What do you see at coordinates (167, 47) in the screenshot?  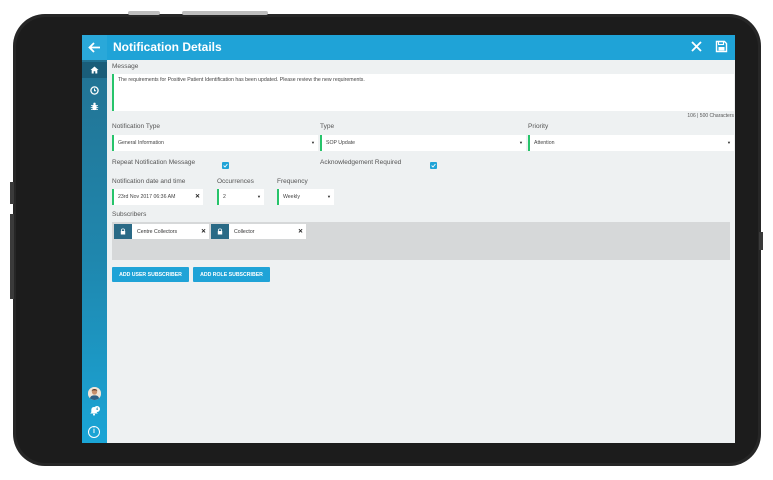 I see `page-title: Notification Details` at bounding box center [167, 47].